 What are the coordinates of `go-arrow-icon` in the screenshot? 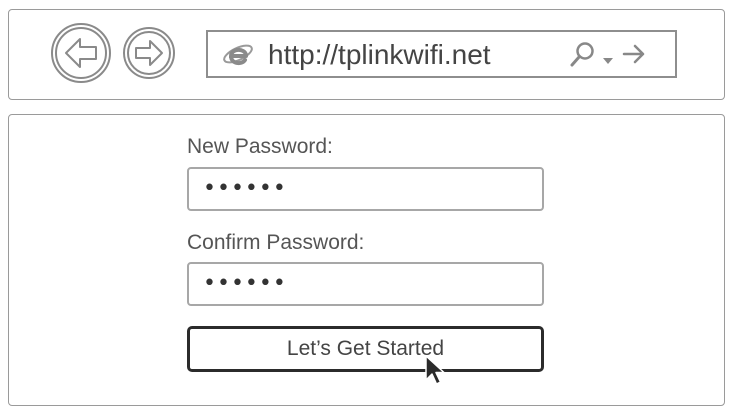 It's located at (634, 54).